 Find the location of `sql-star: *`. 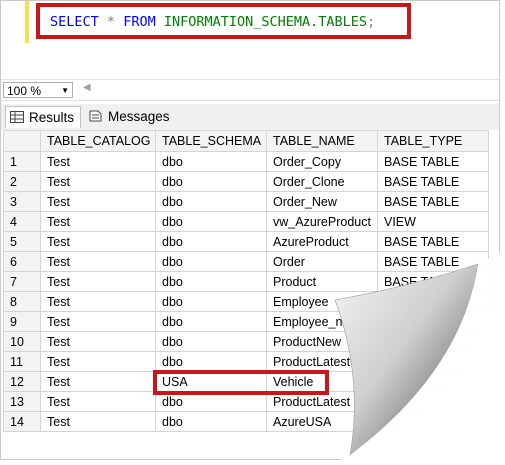

sql-star: * is located at coordinates (111, 22).